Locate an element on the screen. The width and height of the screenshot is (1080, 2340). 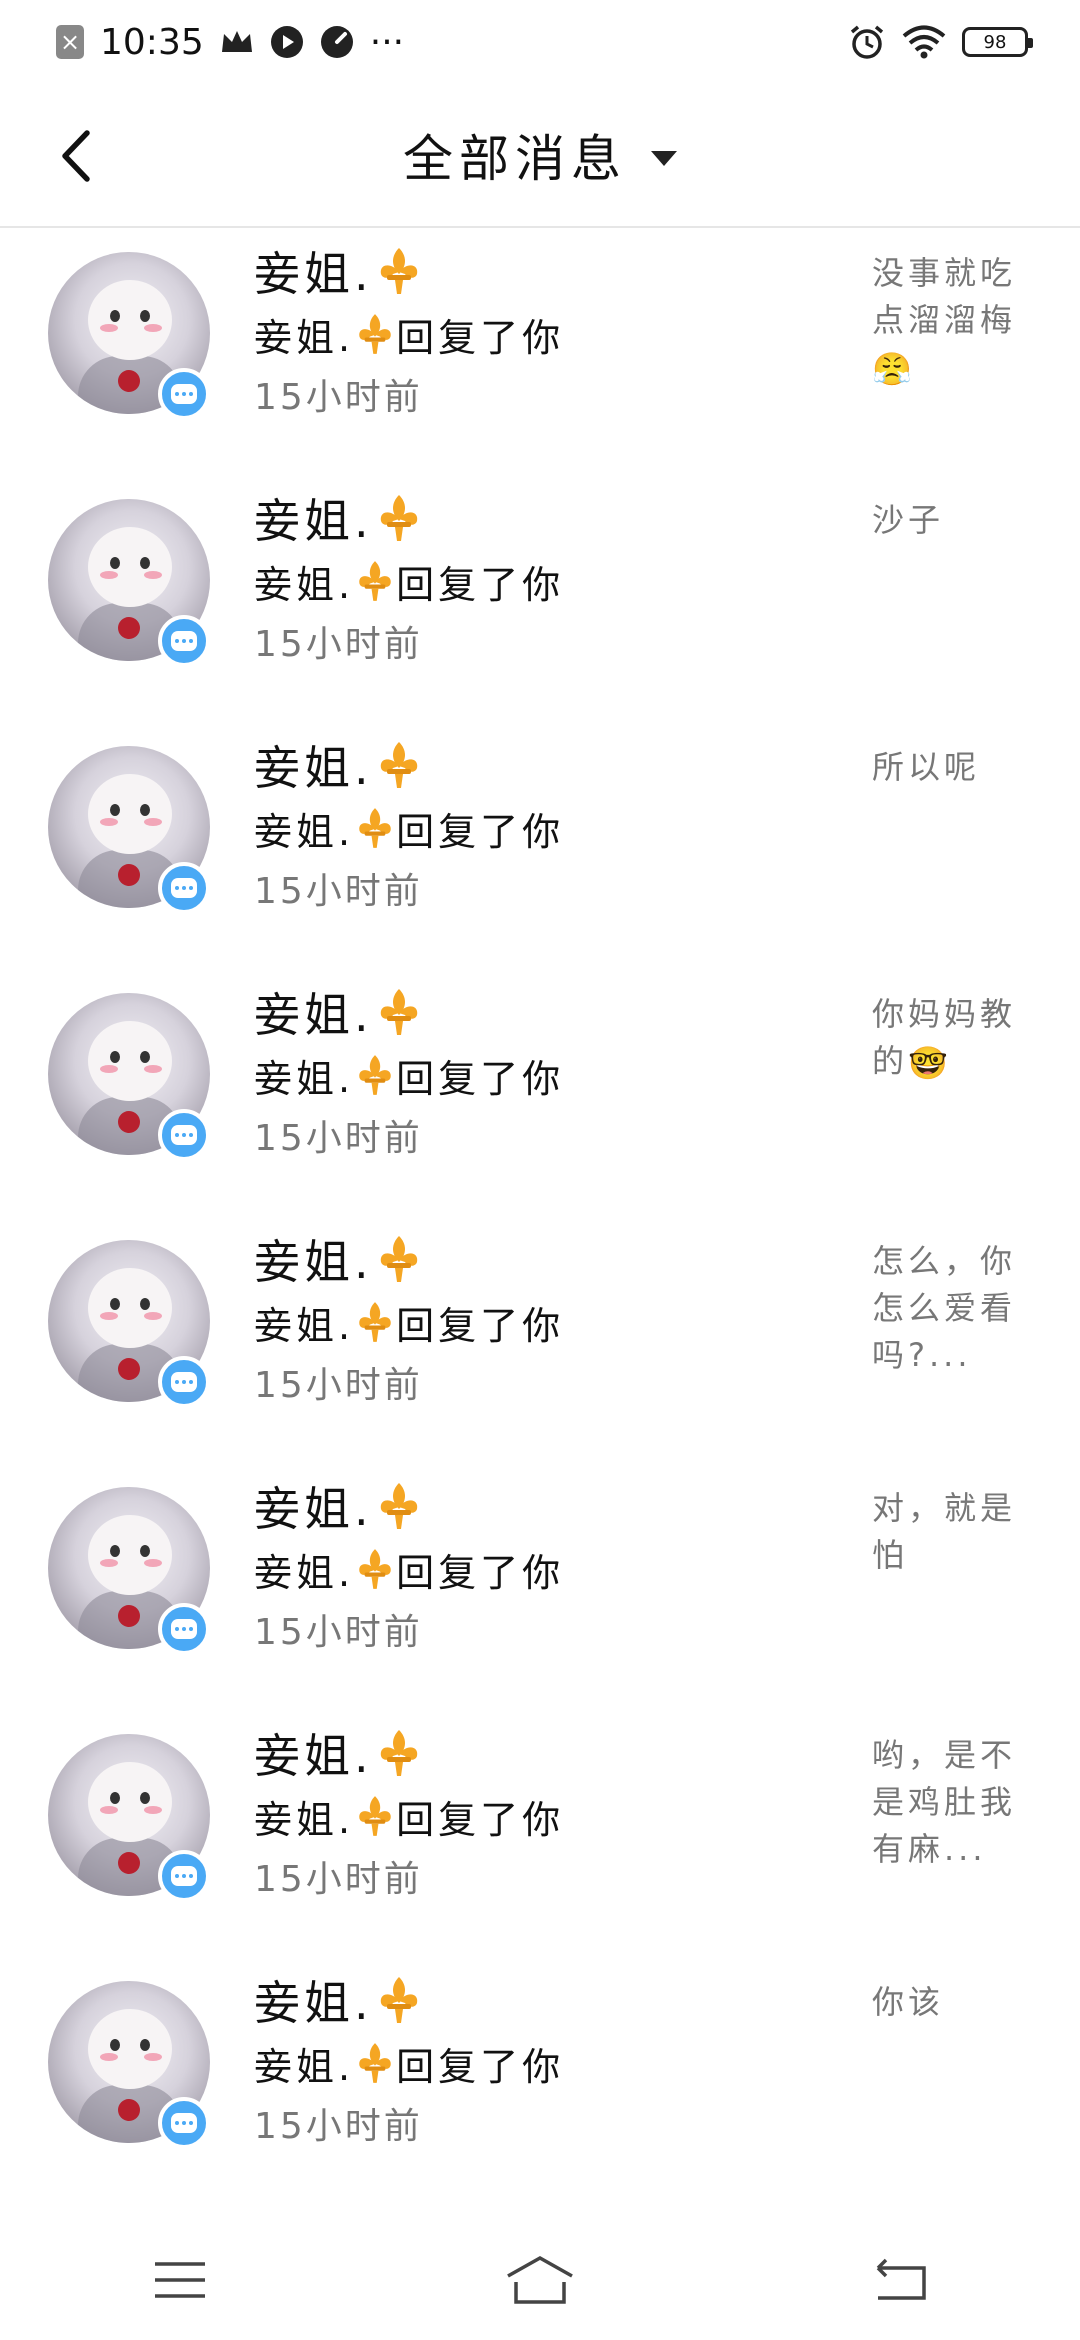
message-preview: 你该 is located at coordinates (957, 2002).